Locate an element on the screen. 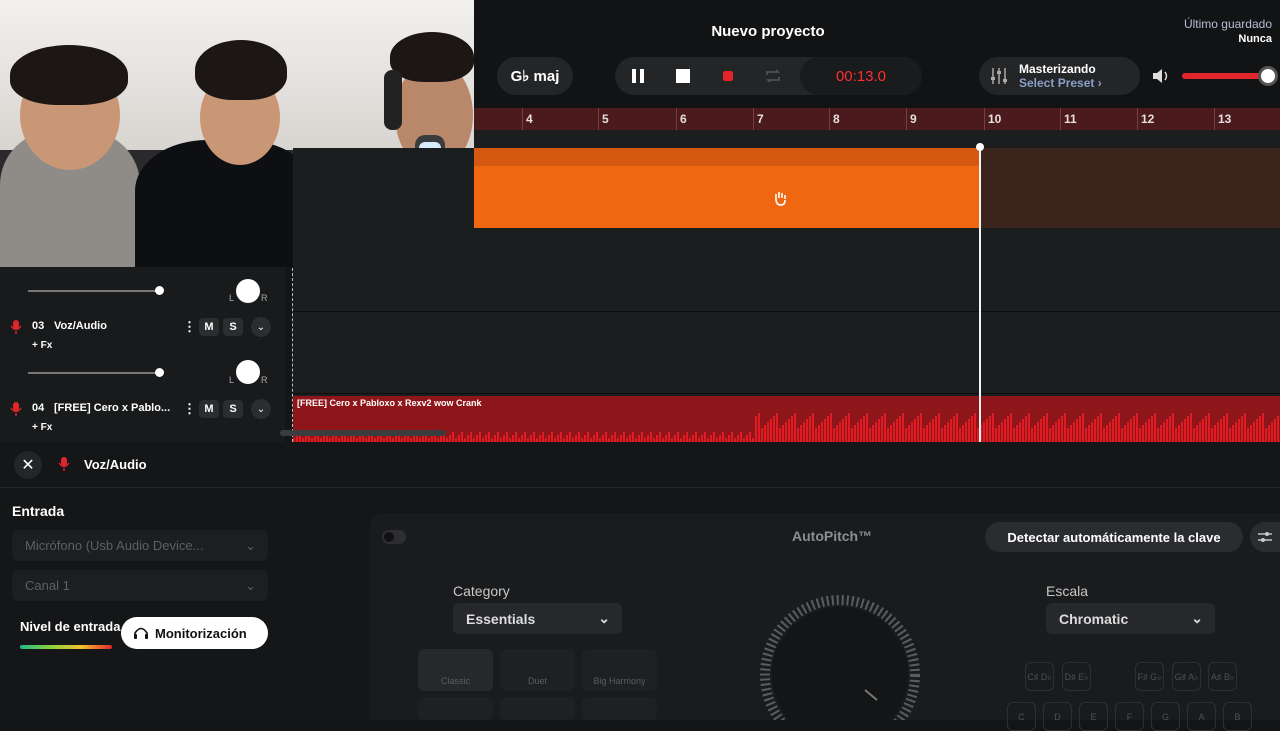 This screenshot has height=731, width=1280. record-button is located at coordinates (727, 76).